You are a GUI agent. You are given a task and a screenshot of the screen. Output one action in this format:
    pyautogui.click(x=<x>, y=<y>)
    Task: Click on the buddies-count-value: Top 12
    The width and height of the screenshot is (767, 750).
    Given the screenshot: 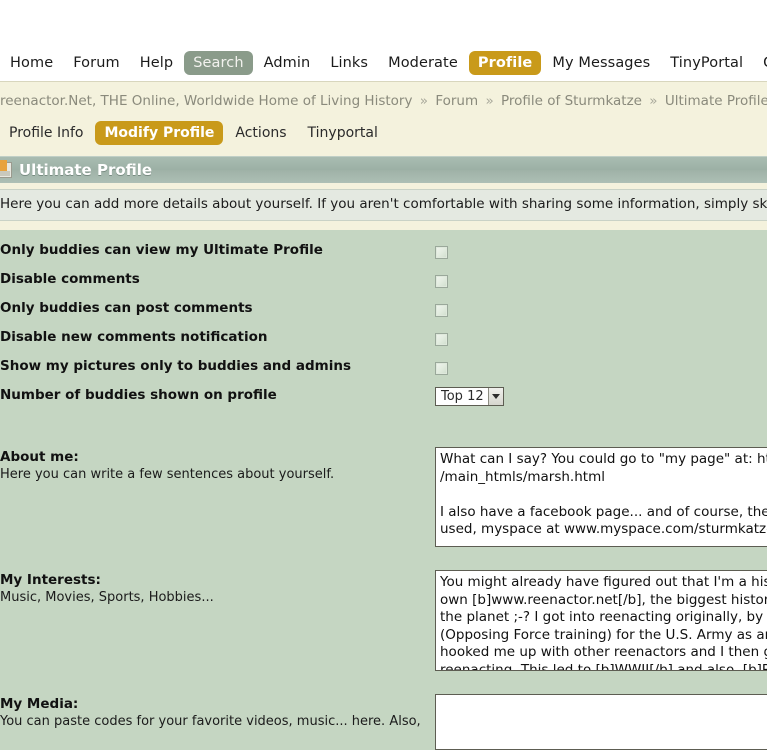 What is the action you would take?
    pyautogui.click(x=462, y=396)
    